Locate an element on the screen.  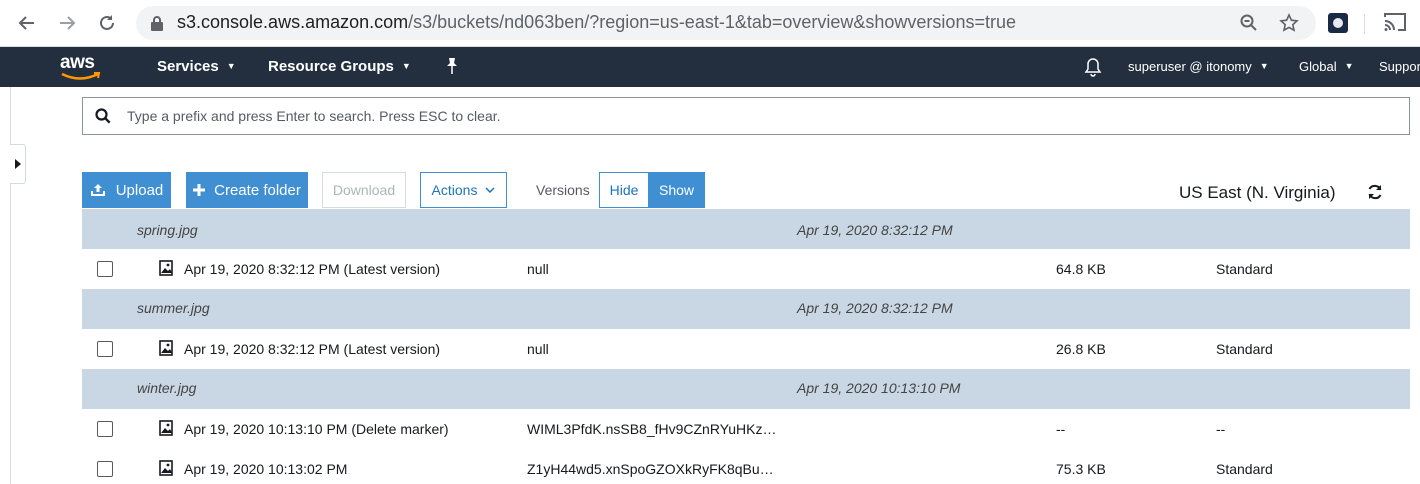
back-arrow-icon is located at coordinates (26, 23).